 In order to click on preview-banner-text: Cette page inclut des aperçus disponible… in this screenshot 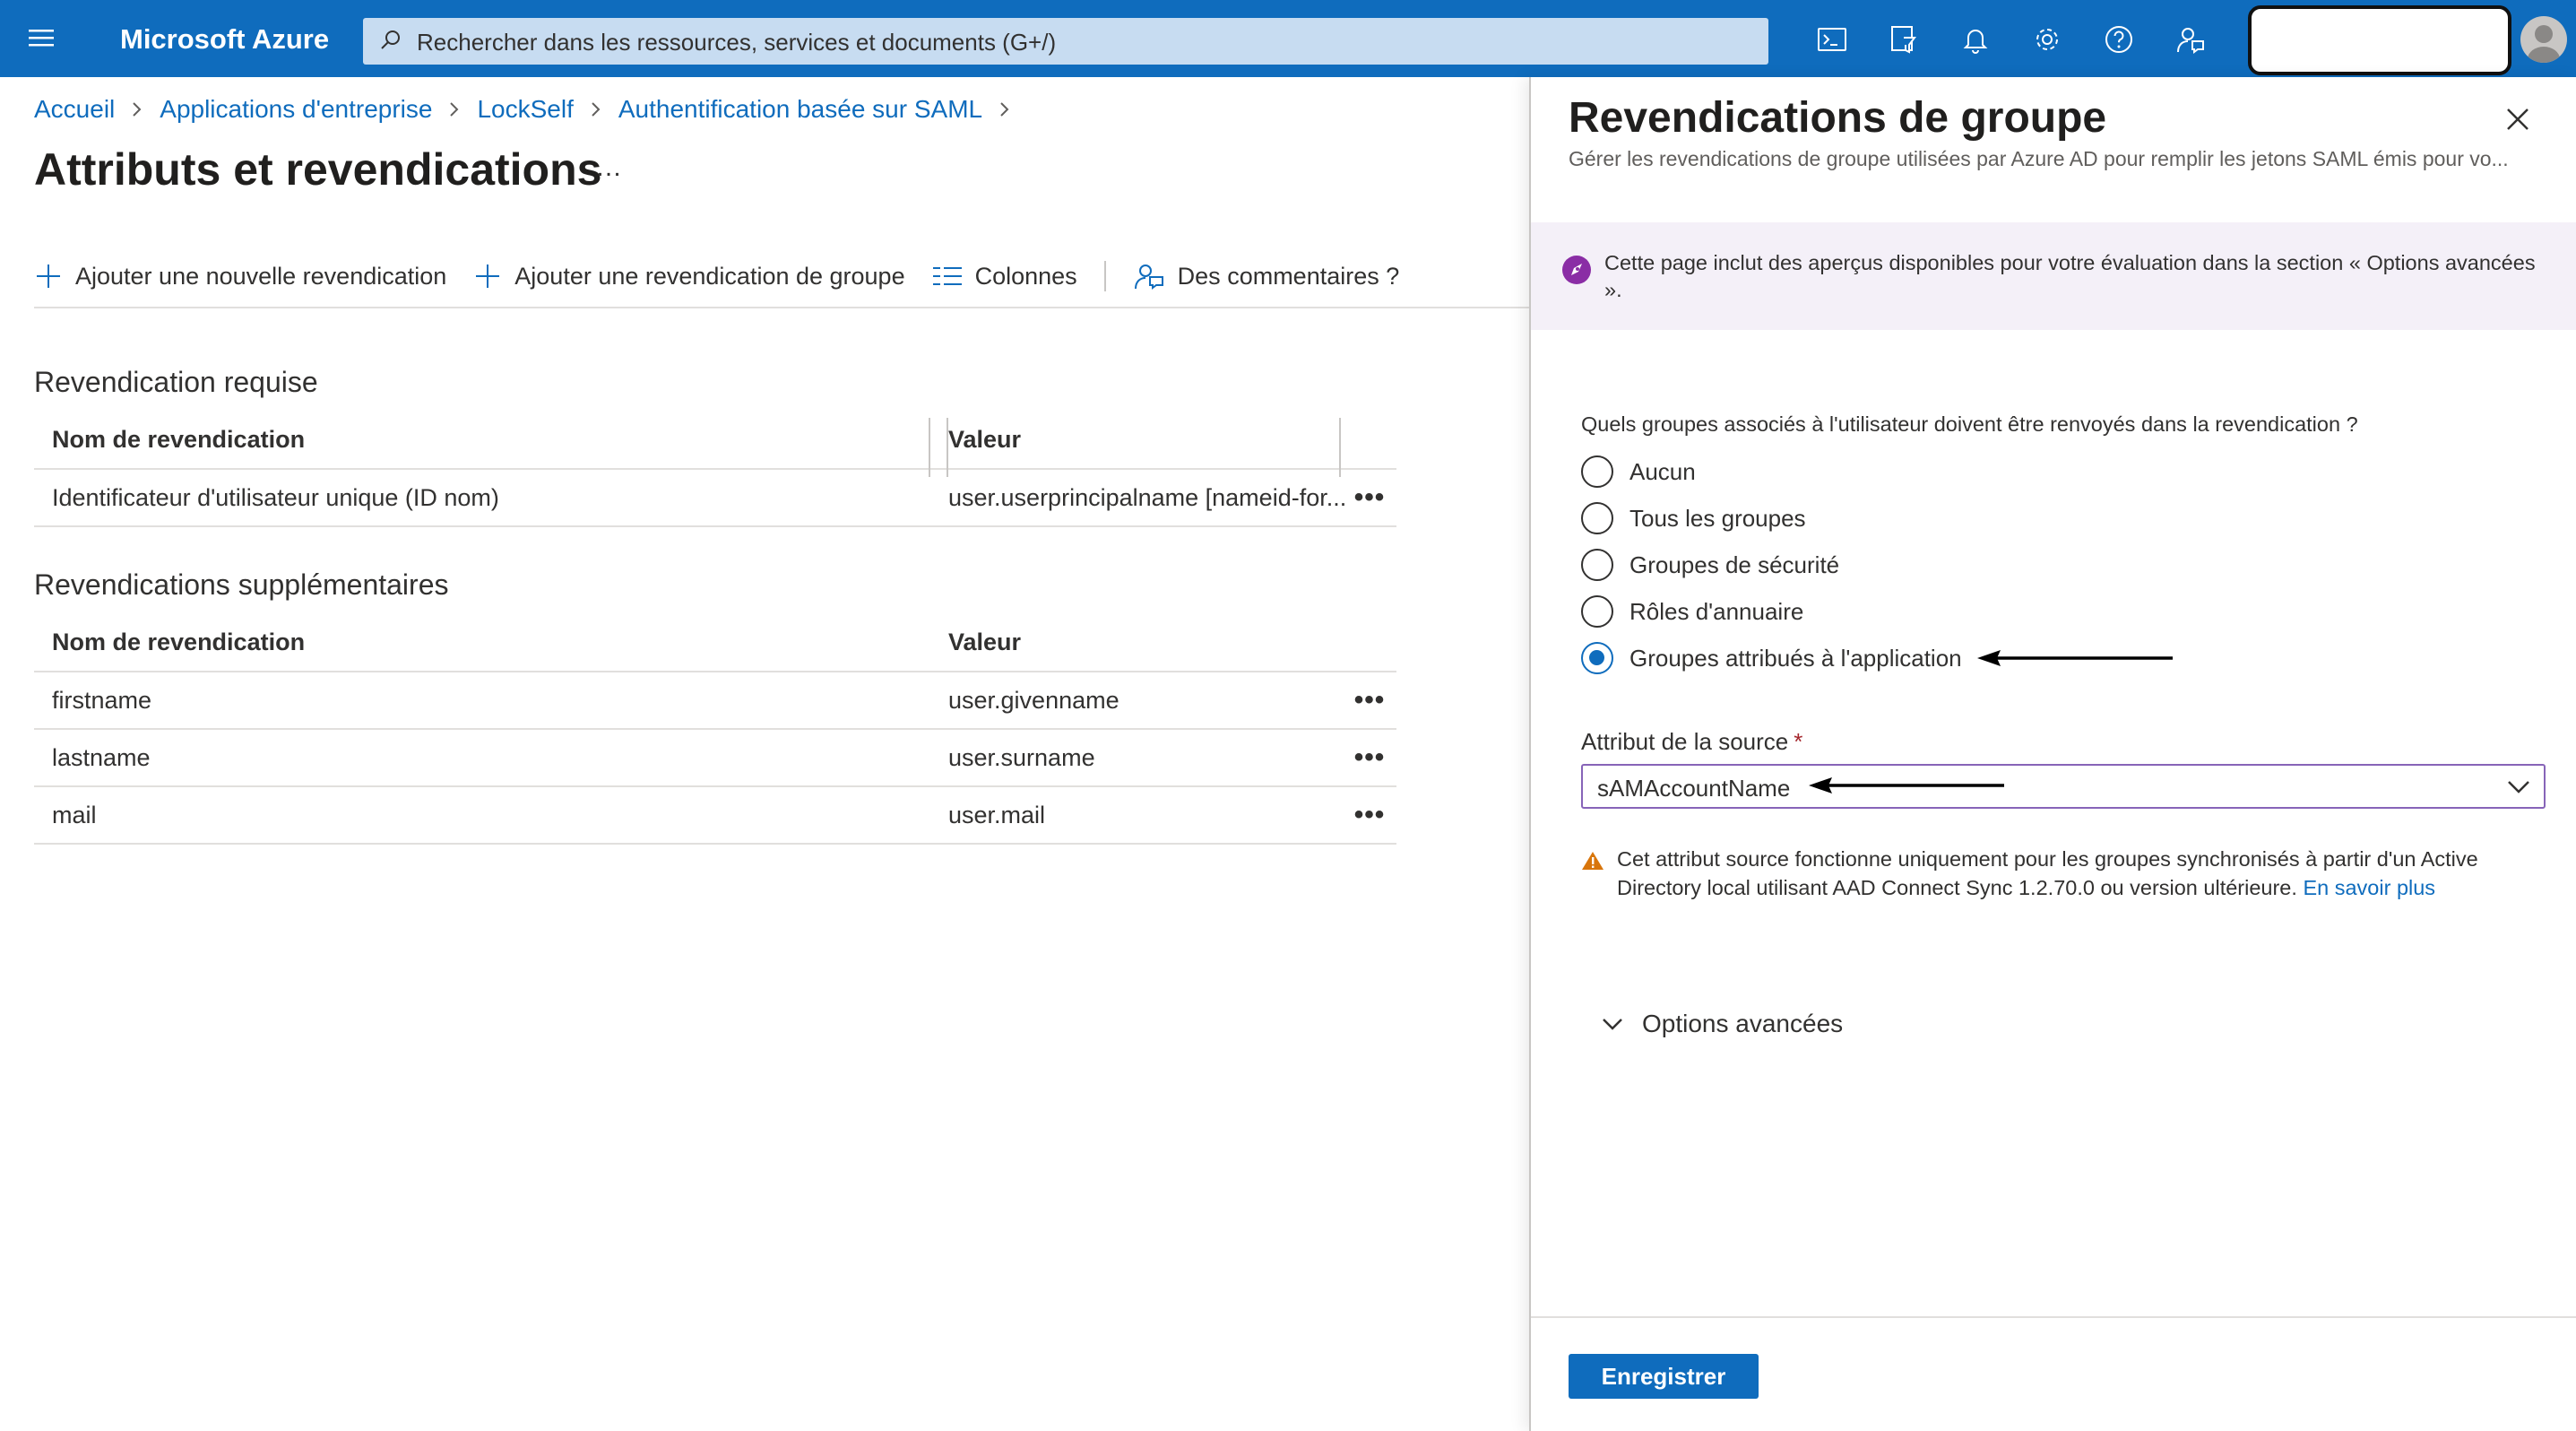, I will do `click(2070, 276)`.